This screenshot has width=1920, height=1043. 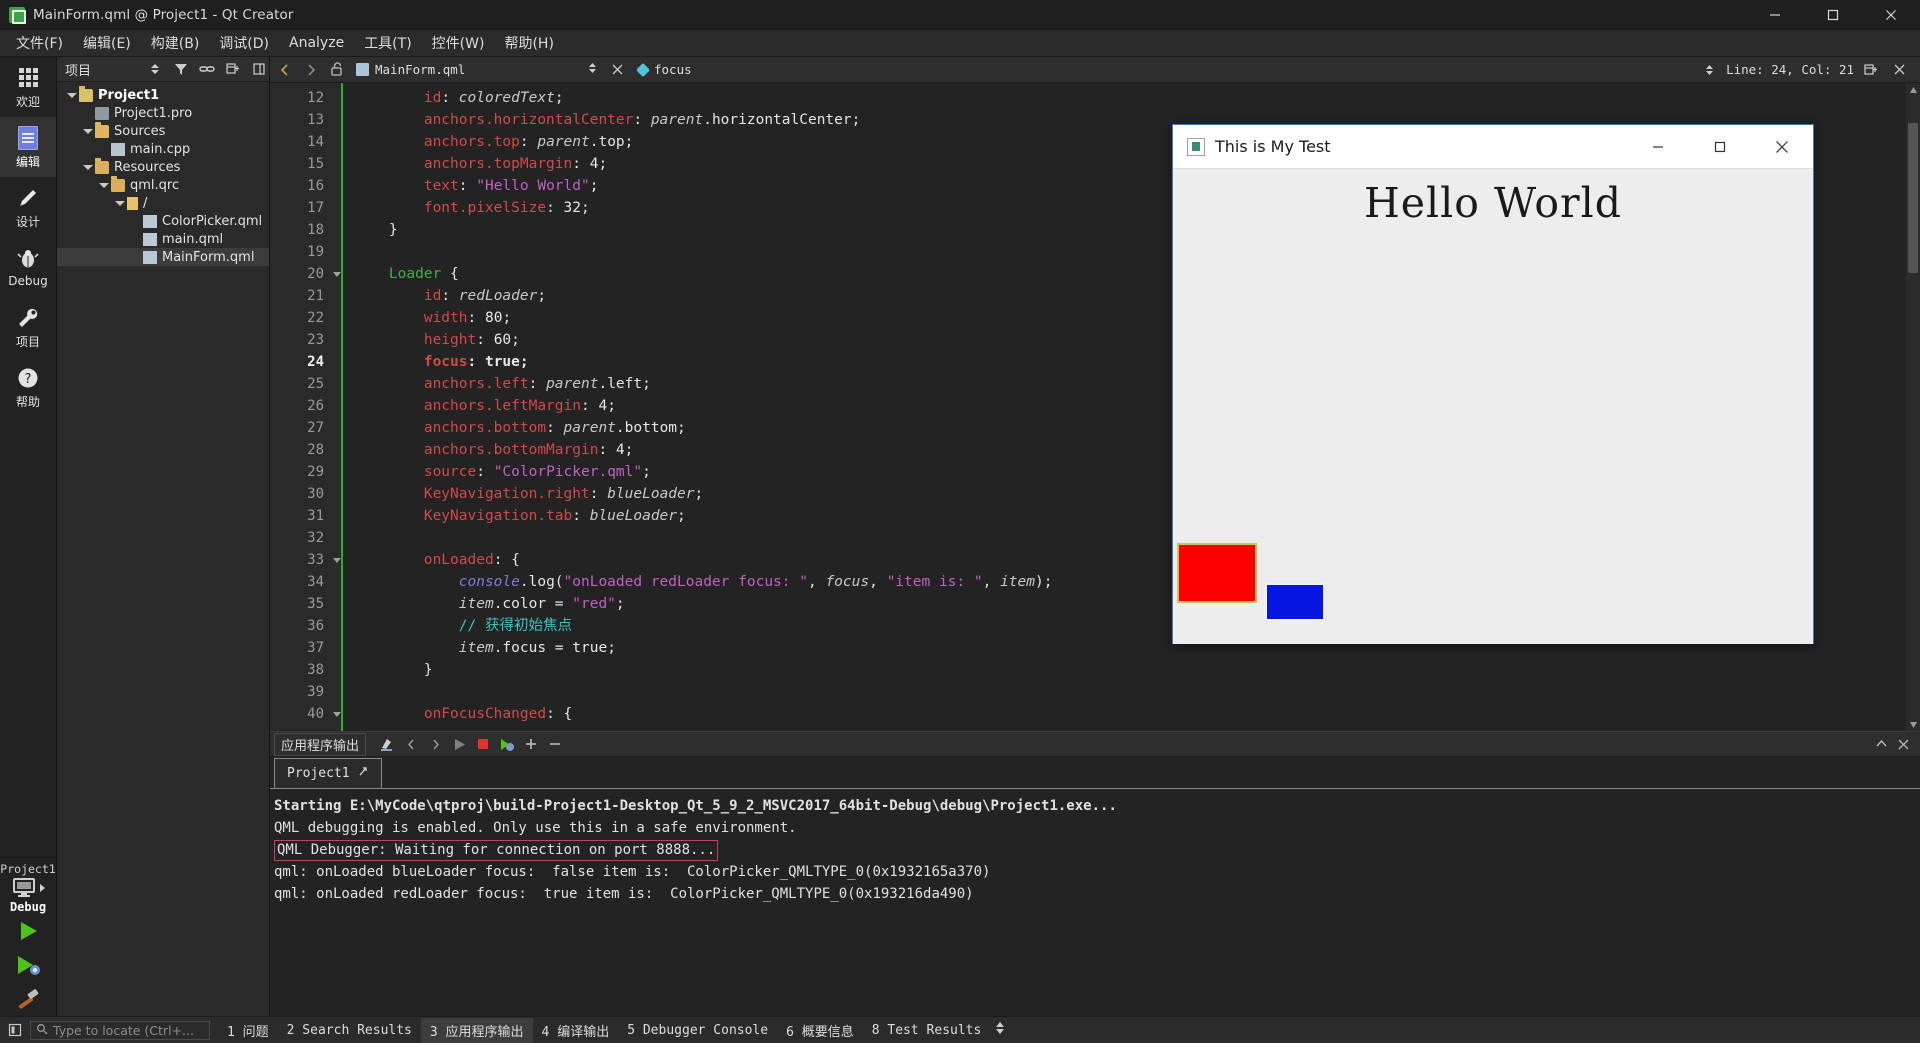 I want to click on prev-item-icon, so click(x=411, y=744).